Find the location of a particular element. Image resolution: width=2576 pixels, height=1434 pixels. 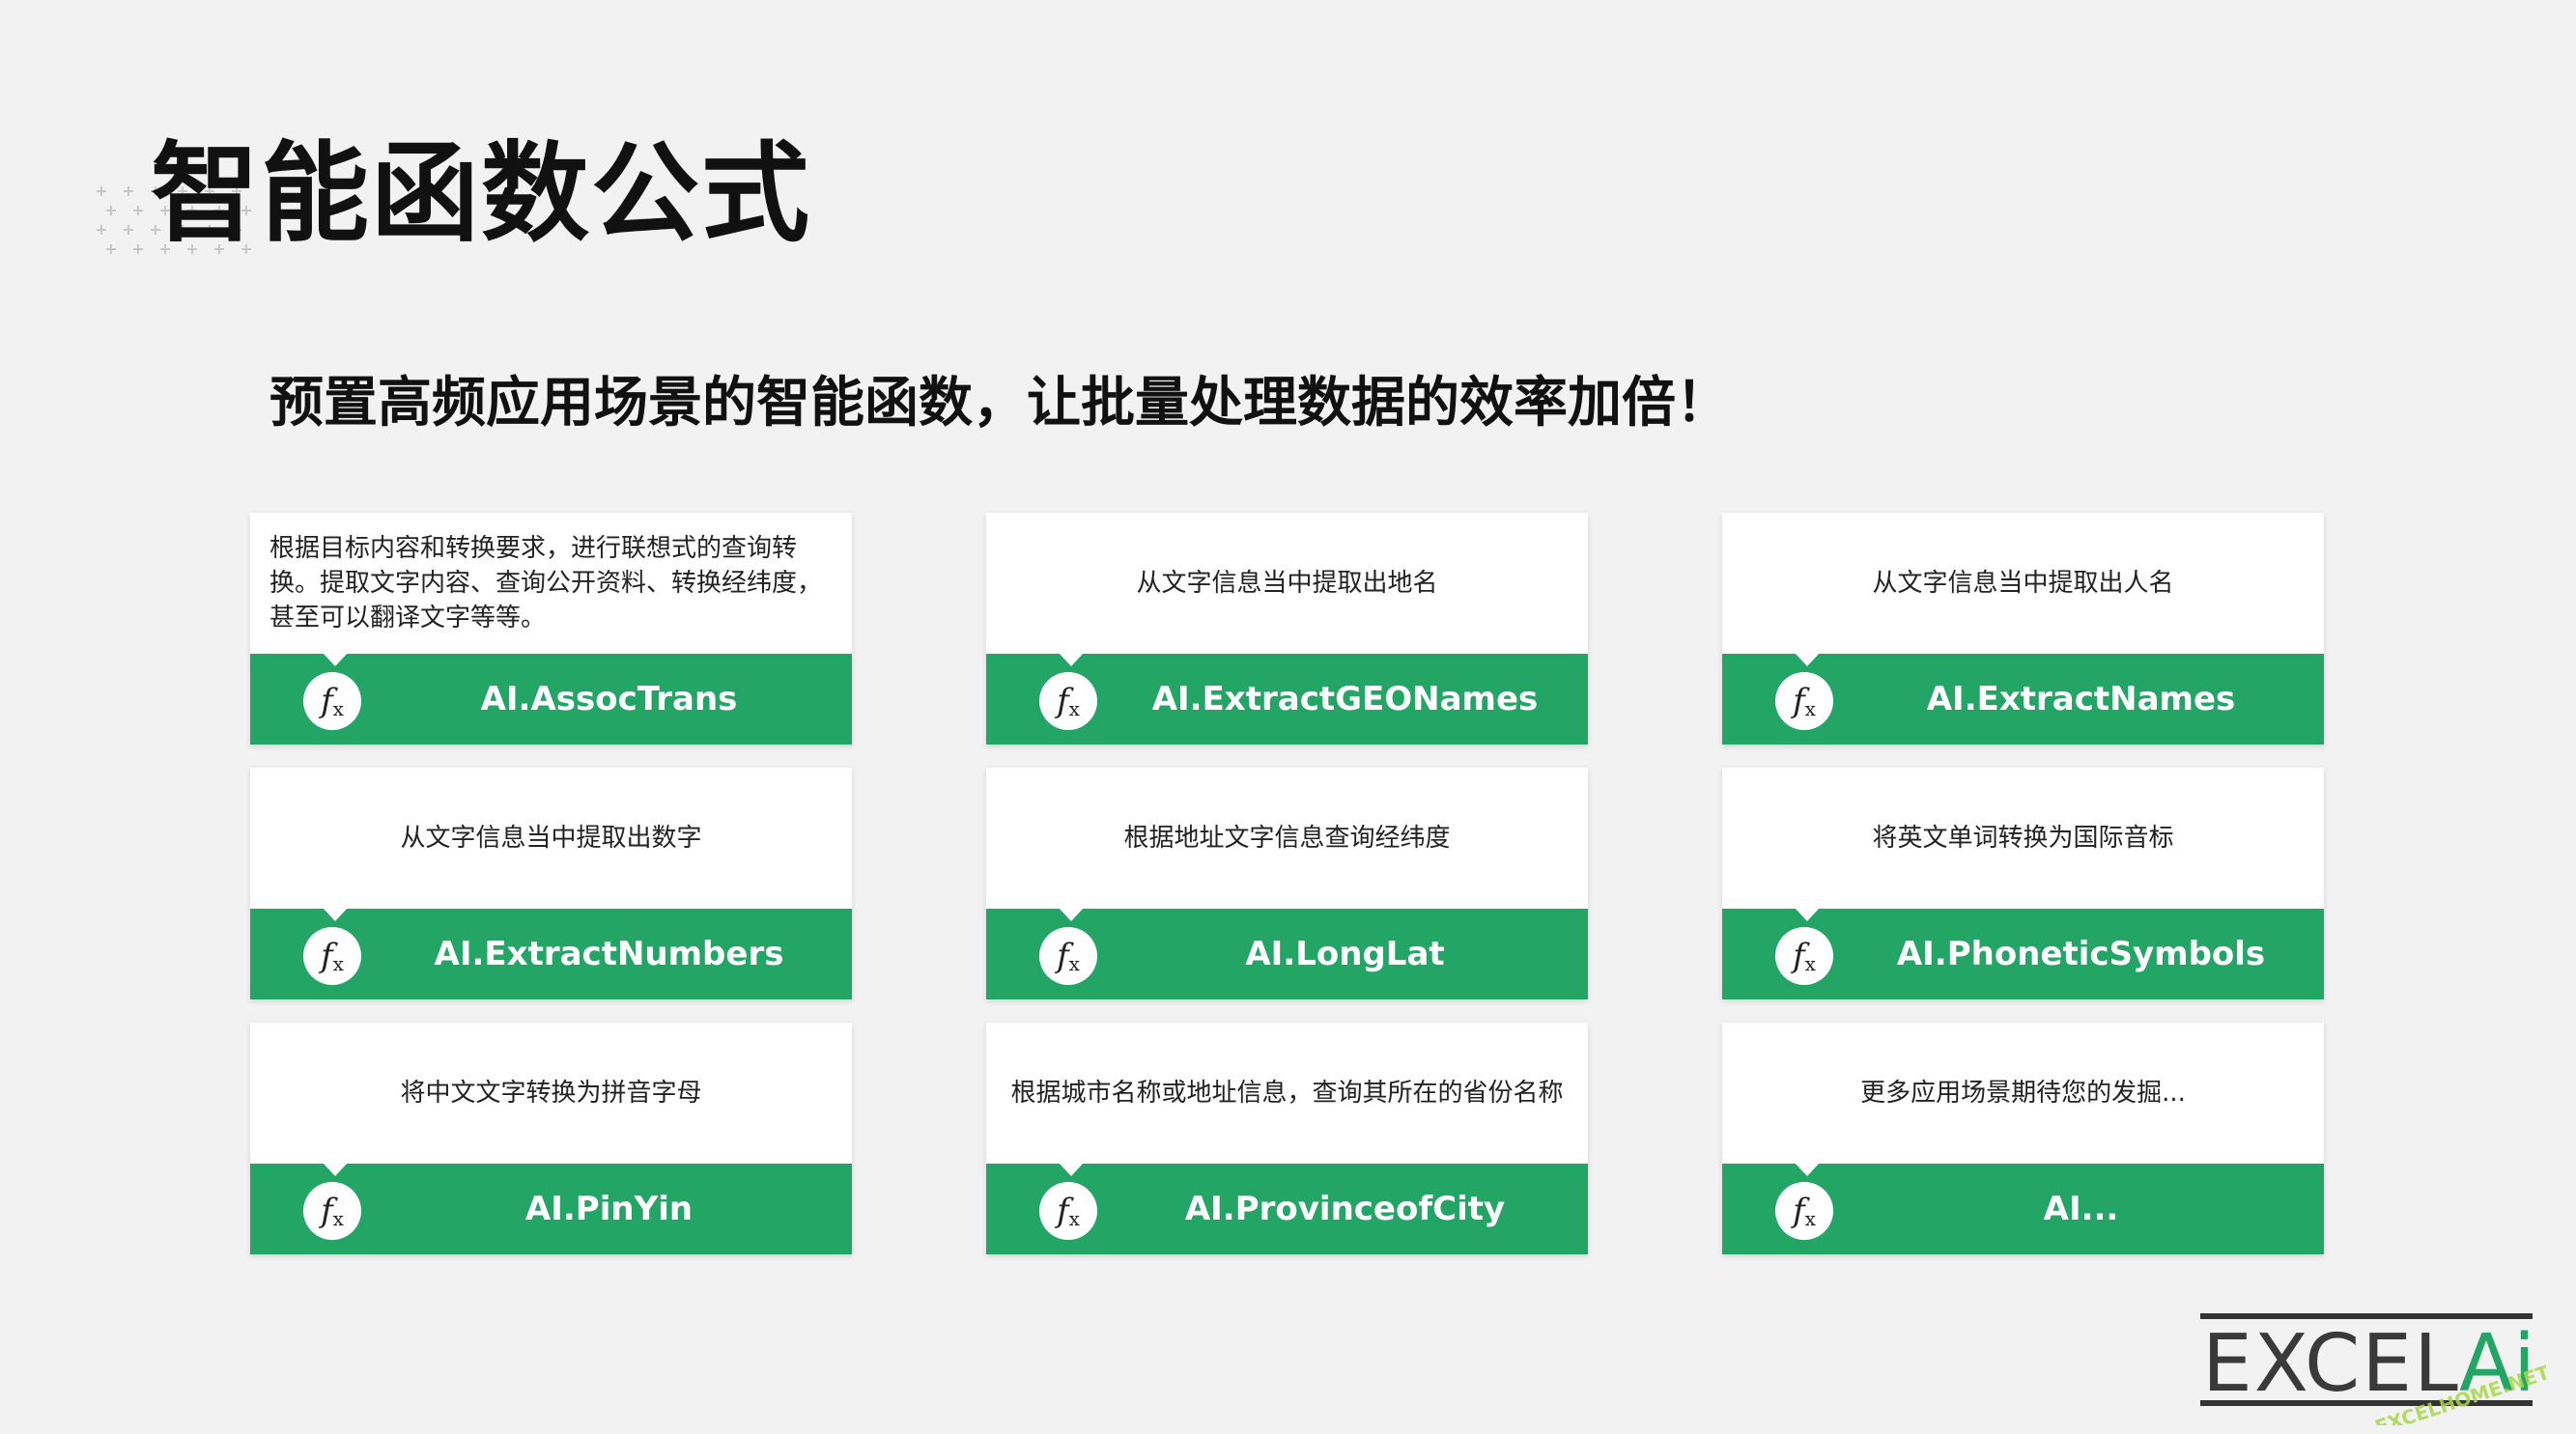

card-footer: fx AI.ExtractNames is located at coordinates (2023, 699).